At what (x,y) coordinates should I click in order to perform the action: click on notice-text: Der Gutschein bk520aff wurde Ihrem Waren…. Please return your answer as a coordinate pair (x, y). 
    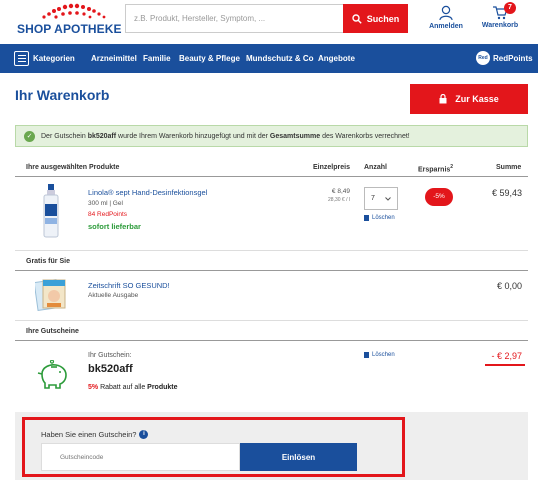
    Looking at the image, I should click on (225, 136).